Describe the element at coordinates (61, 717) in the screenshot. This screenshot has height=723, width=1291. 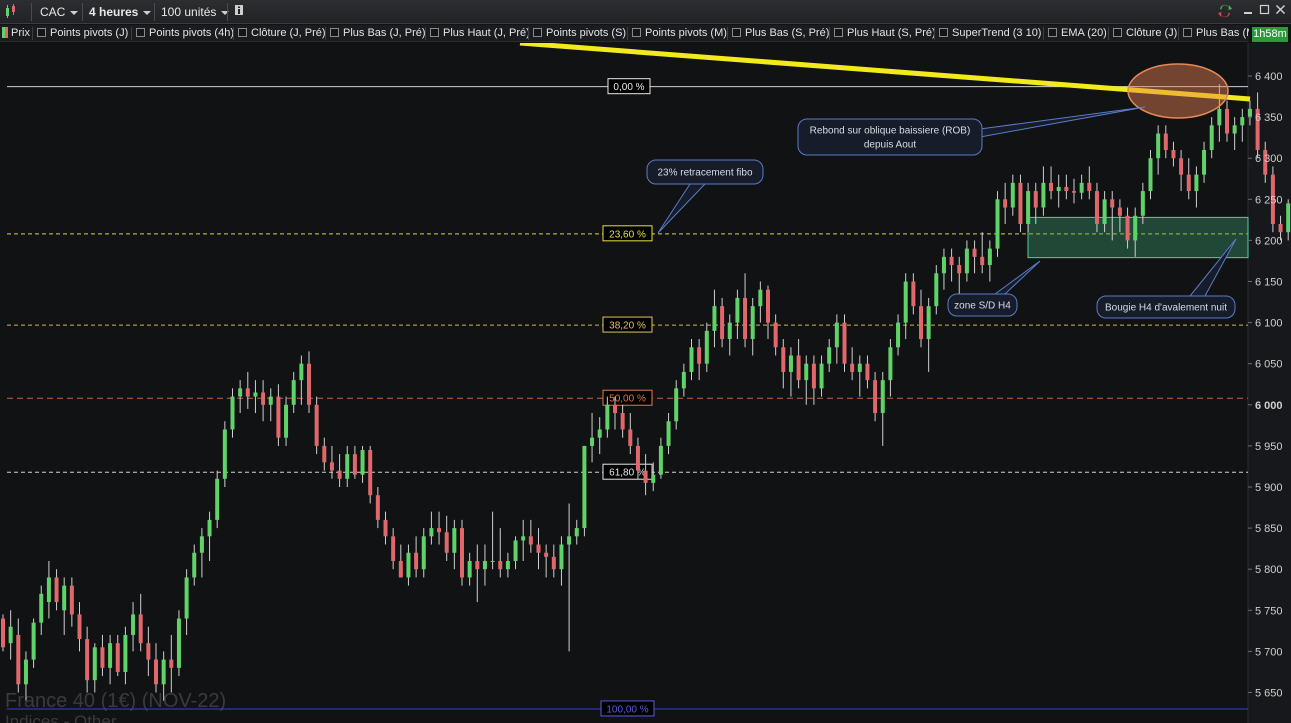
I see `watermark-category: Indices - Other` at that location.